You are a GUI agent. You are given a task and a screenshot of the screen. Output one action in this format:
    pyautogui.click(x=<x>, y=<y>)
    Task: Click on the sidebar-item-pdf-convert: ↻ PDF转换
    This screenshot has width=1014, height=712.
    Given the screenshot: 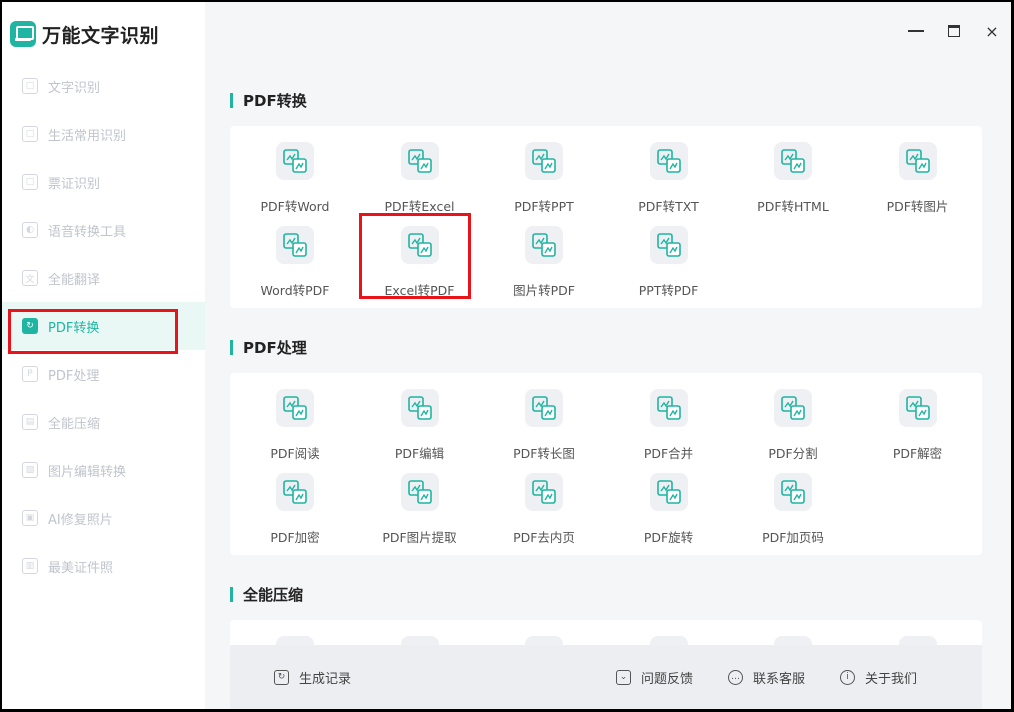 What is the action you would take?
    pyautogui.click(x=103, y=326)
    